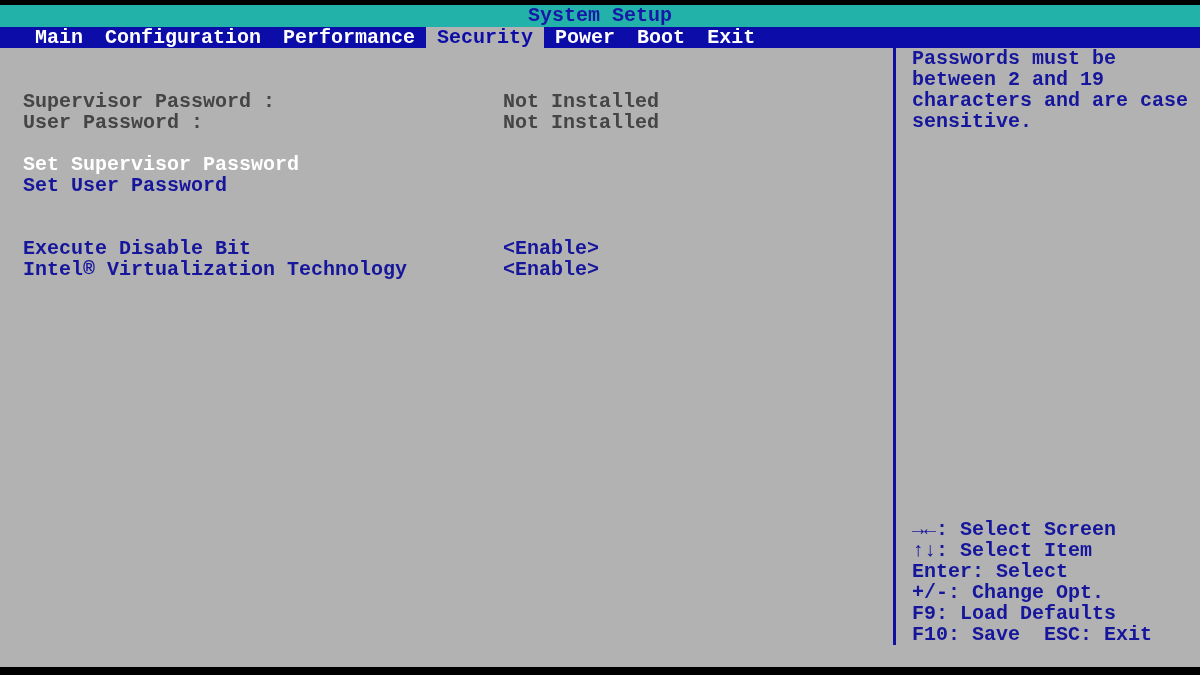 The height and width of the screenshot is (675, 1200). Describe the element at coordinates (1051, 90) in the screenshot. I see `help-text: Passwords must be between 2 and 19 characters and are case sensitive.` at that location.